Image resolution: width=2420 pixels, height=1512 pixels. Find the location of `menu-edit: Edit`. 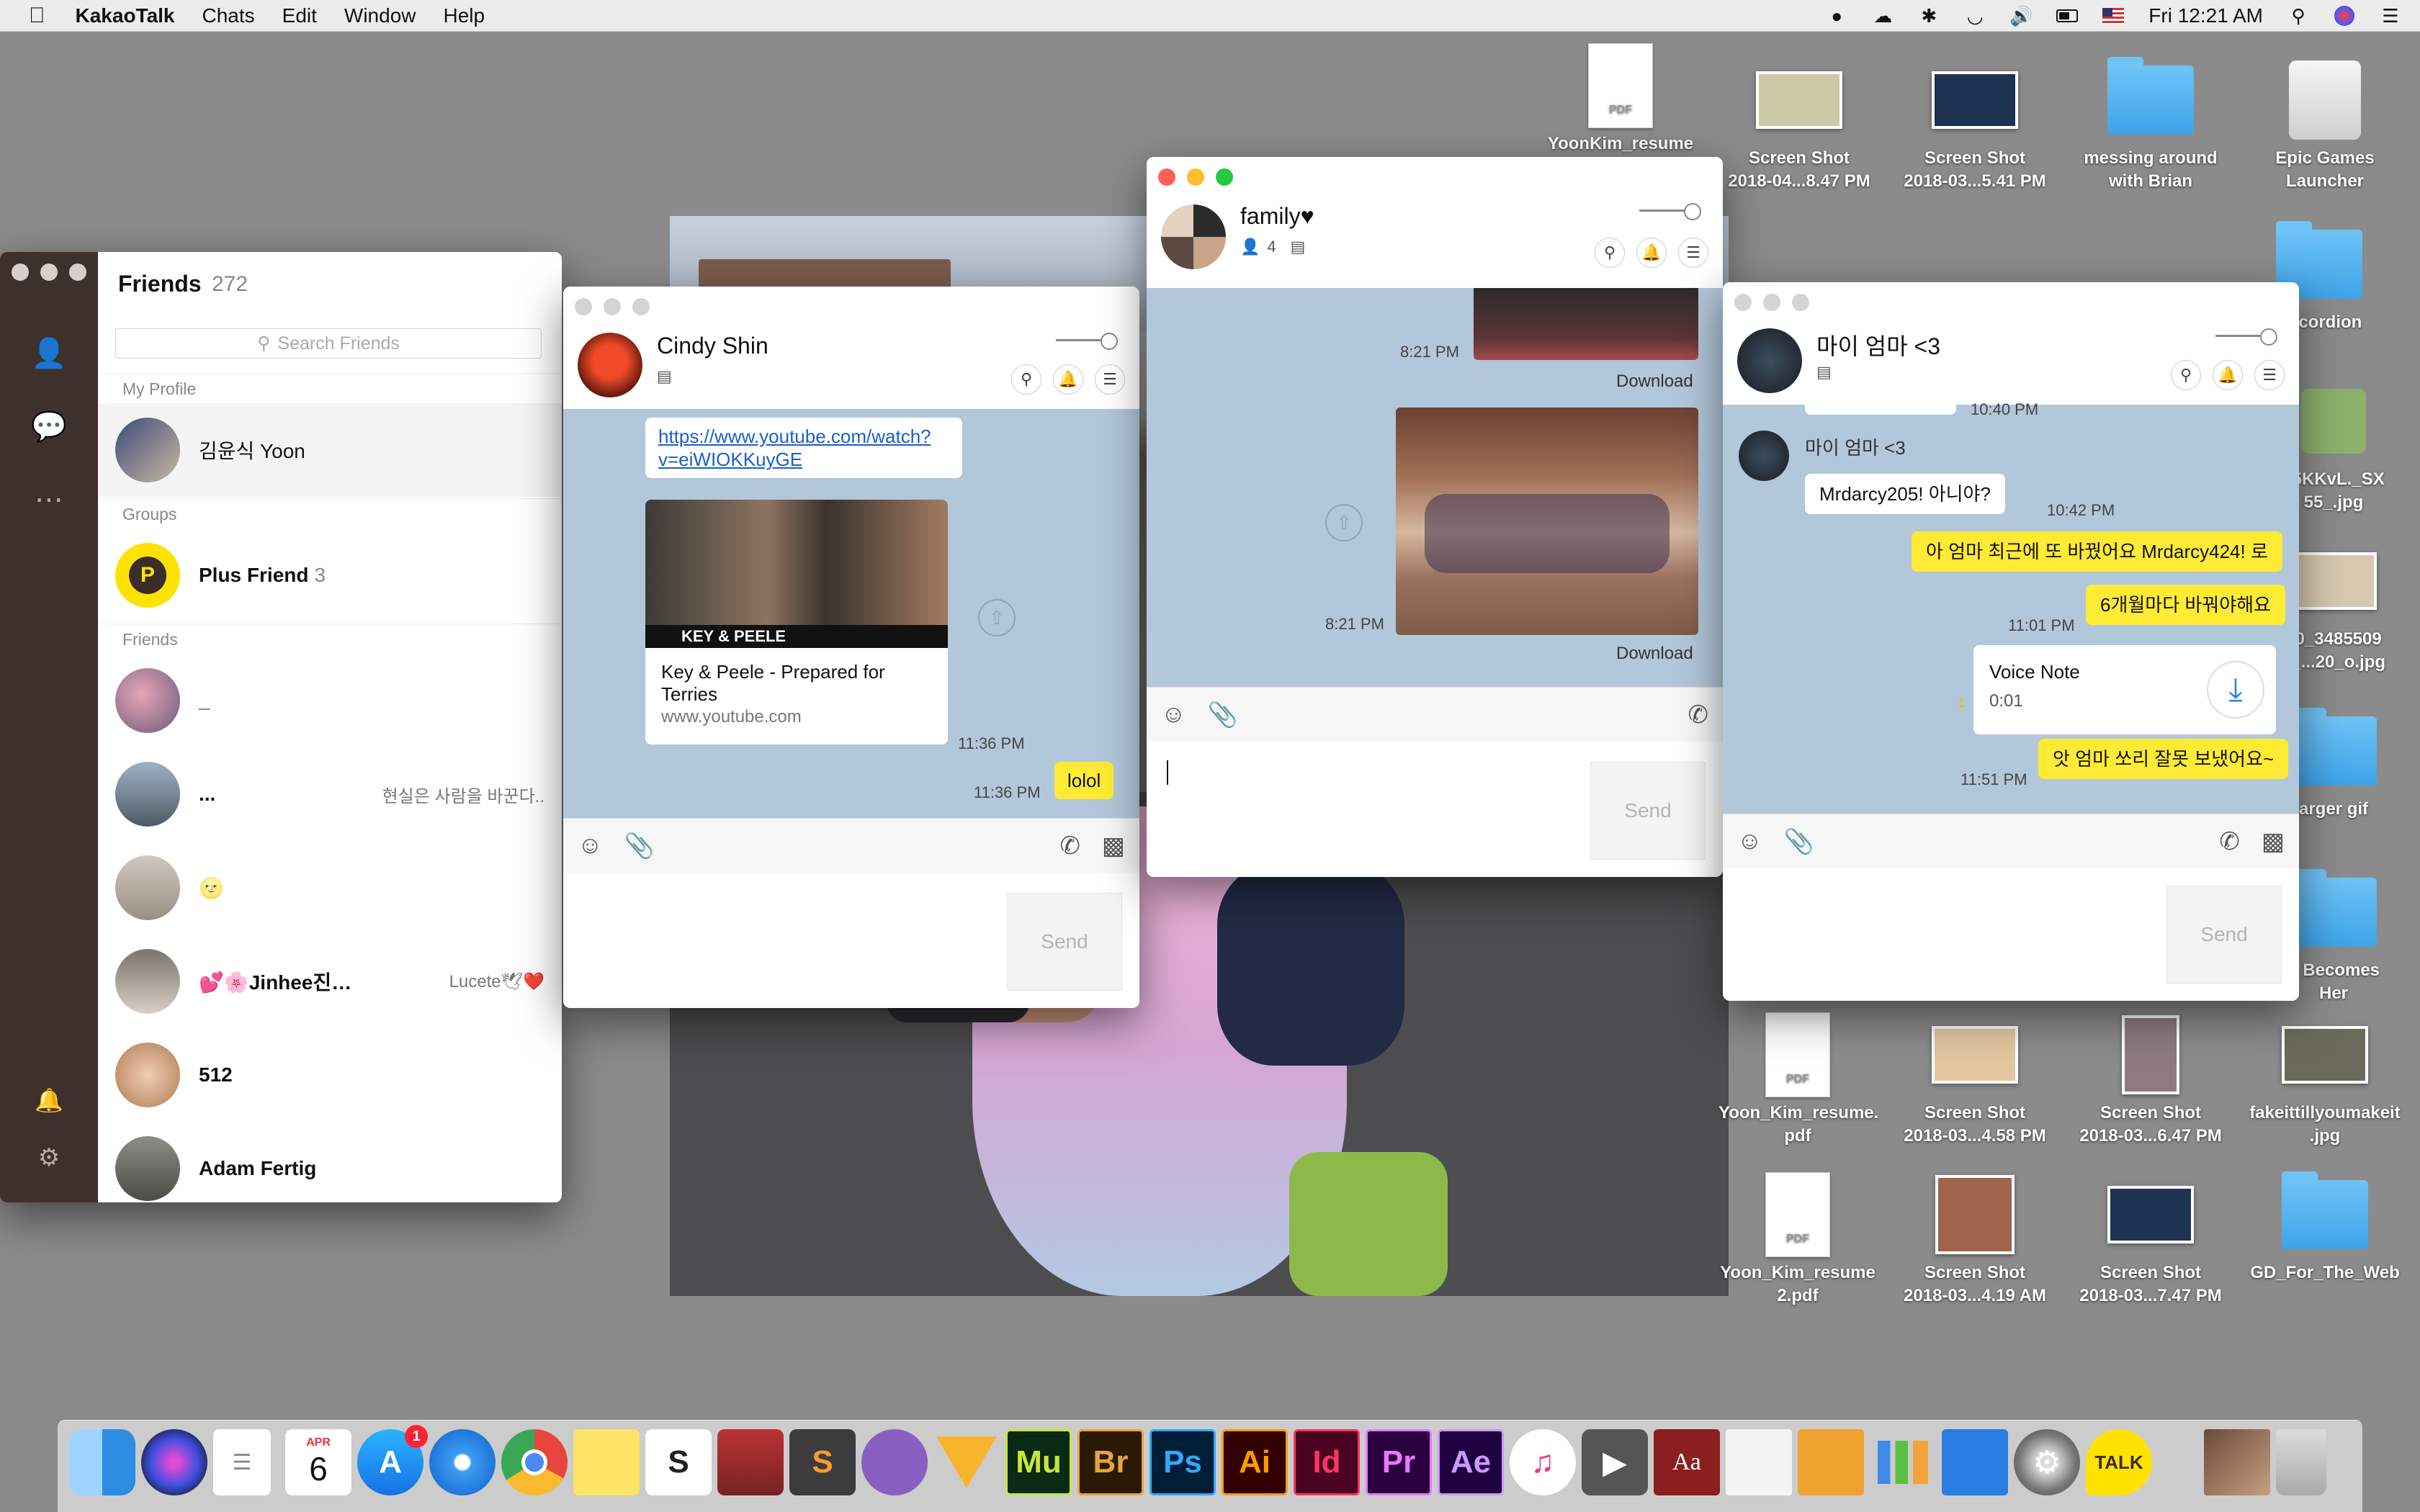

menu-edit: Edit is located at coordinates (299, 15).